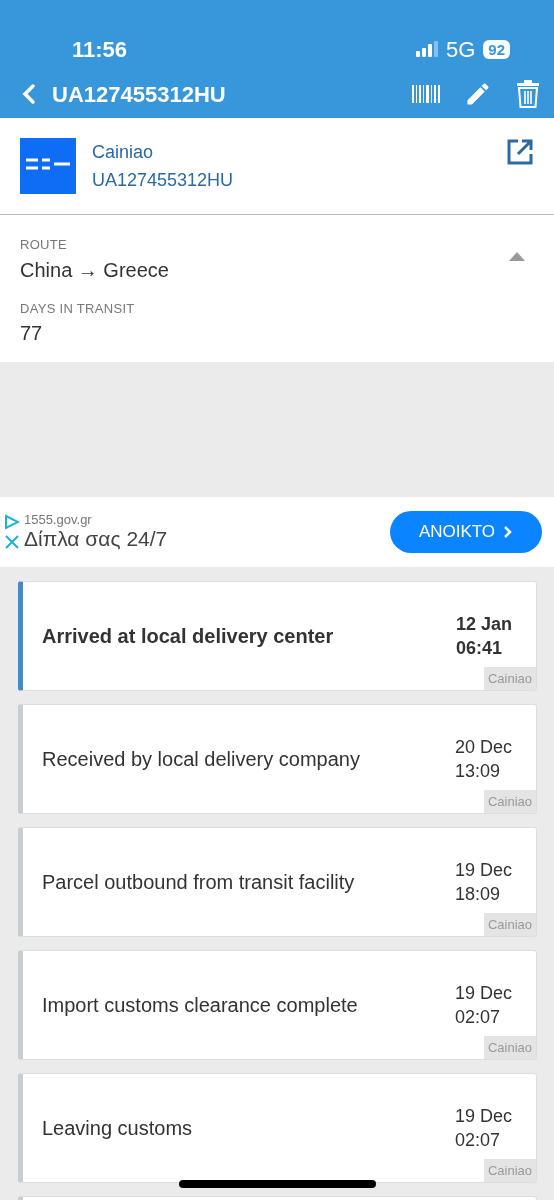 The image size is (554, 1200). What do you see at coordinates (32, 333) in the screenshot?
I see `field-value: 77` at bounding box center [32, 333].